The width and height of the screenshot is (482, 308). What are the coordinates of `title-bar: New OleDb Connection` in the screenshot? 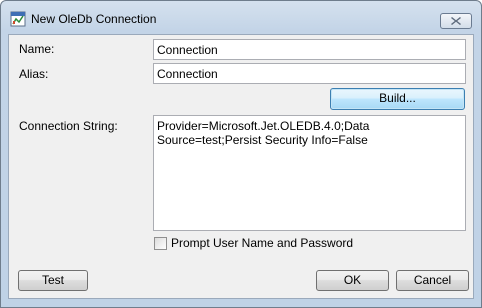 It's located at (241, 18).